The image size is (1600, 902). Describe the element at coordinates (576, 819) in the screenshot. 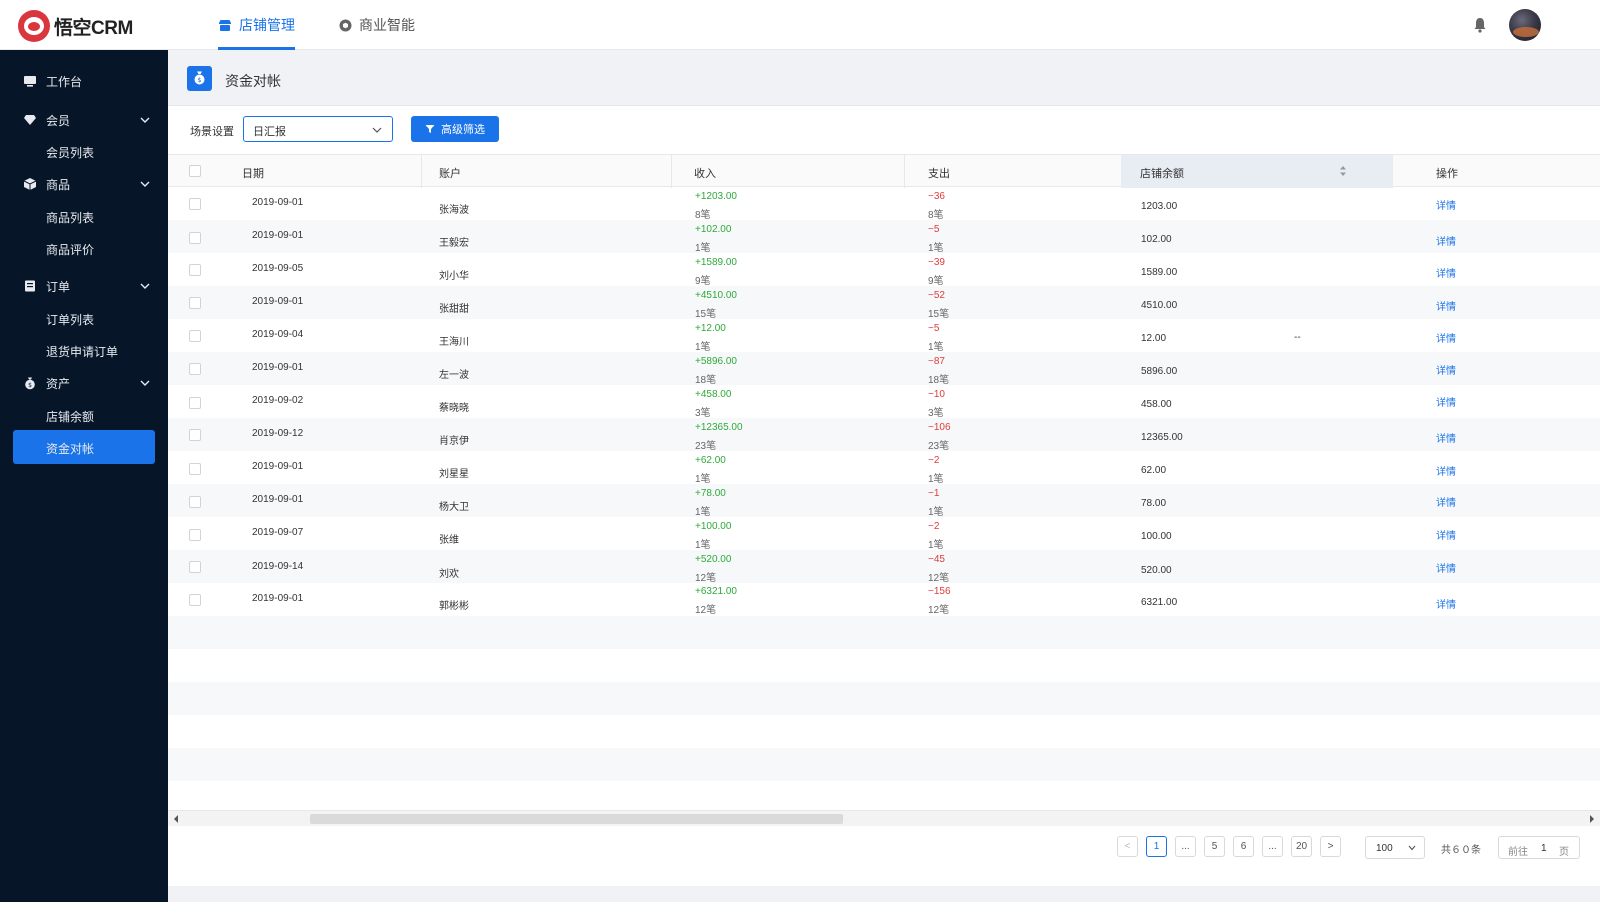

I see `scrollbar-thumb` at that location.